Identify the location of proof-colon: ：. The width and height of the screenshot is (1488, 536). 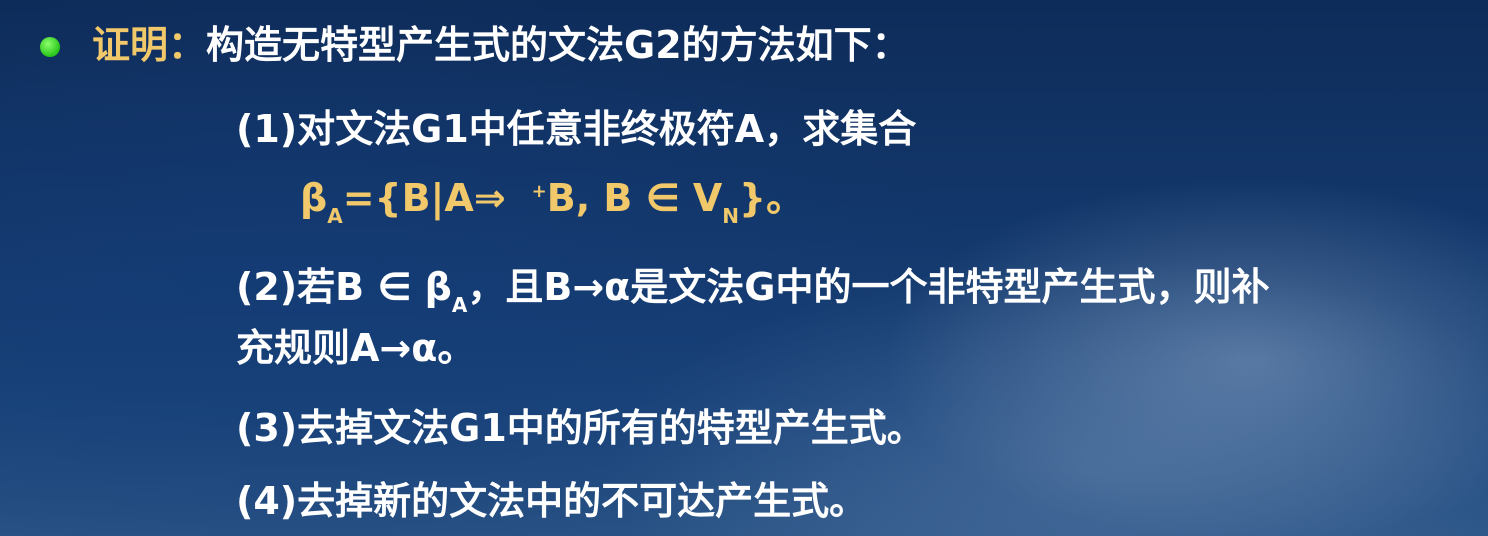
(187, 45).